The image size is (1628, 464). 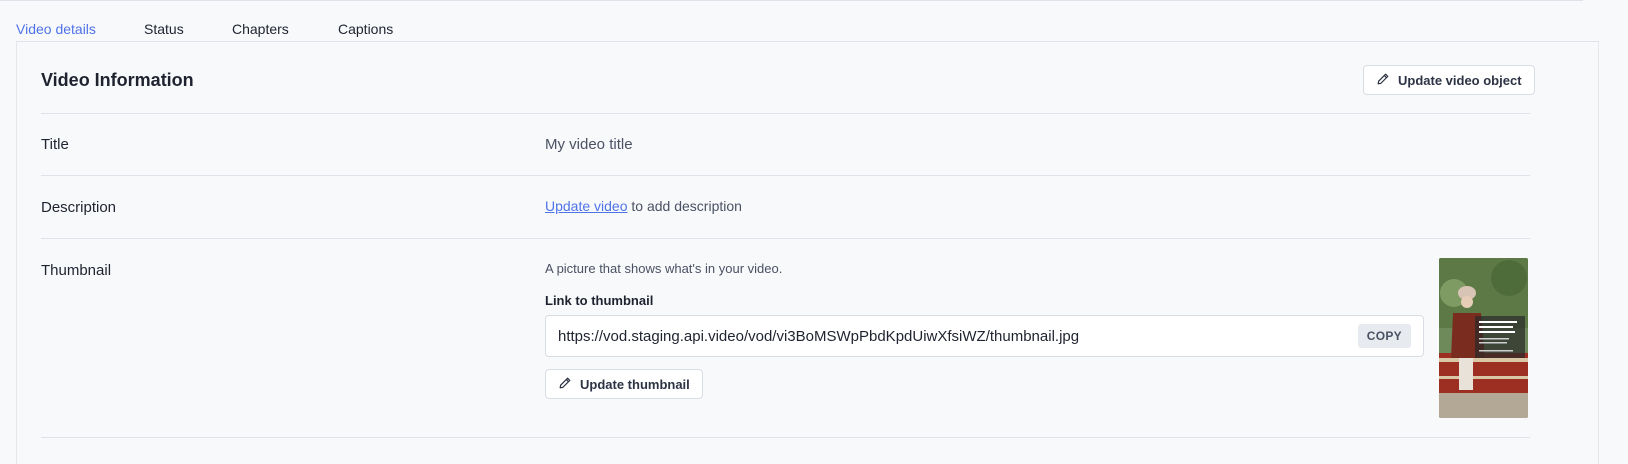 I want to click on section-title: Video Information, so click(x=117, y=80).